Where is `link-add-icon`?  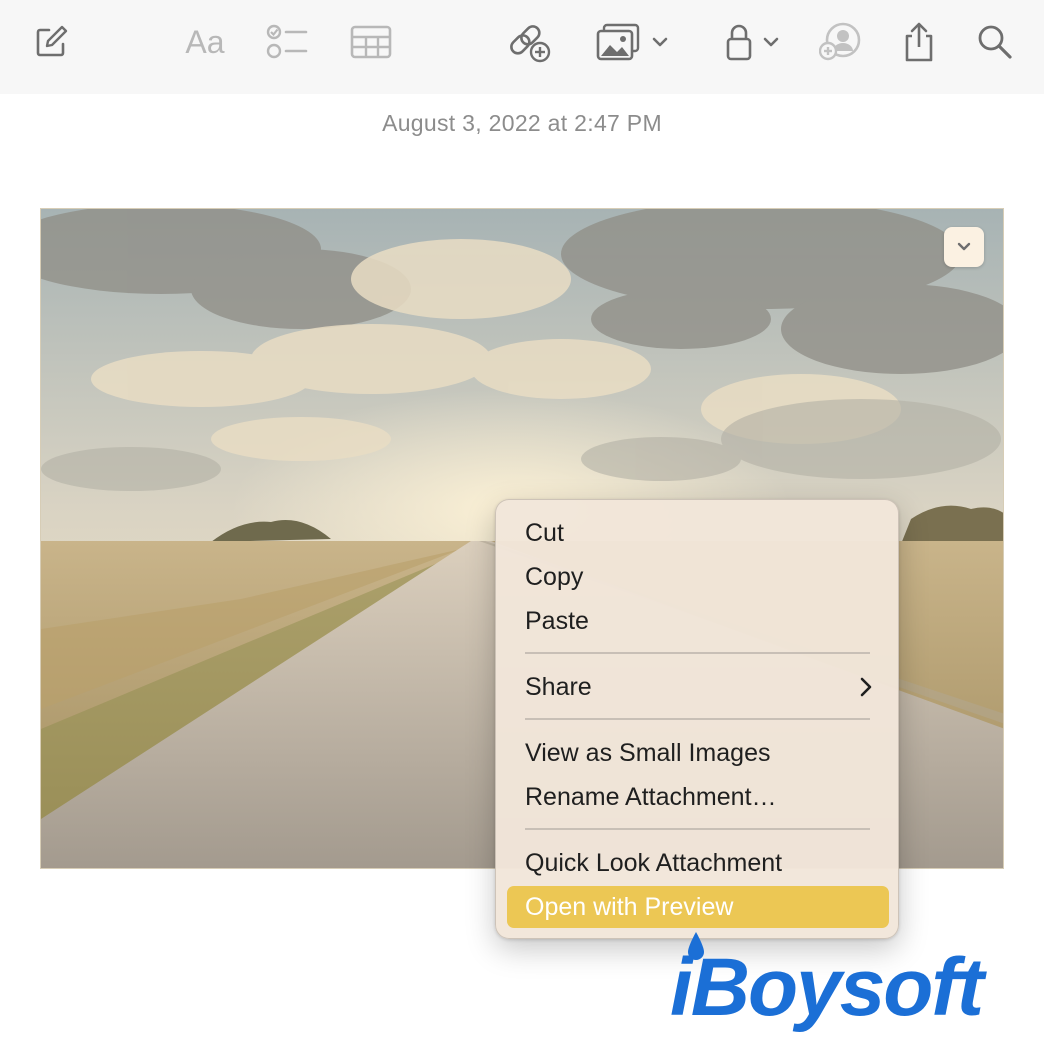
link-add-icon is located at coordinates (530, 44).